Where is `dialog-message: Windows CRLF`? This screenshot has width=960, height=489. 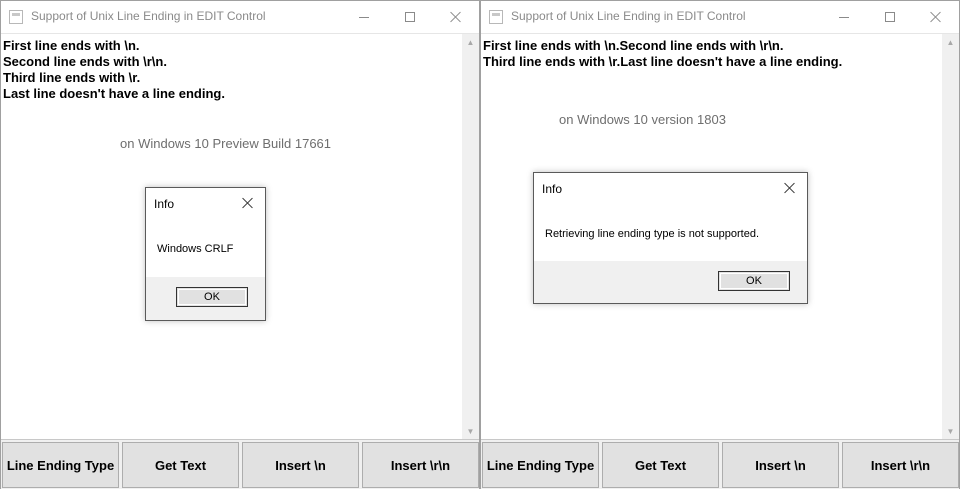
dialog-message: Windows CRLF is located at coordinates (195, 249).